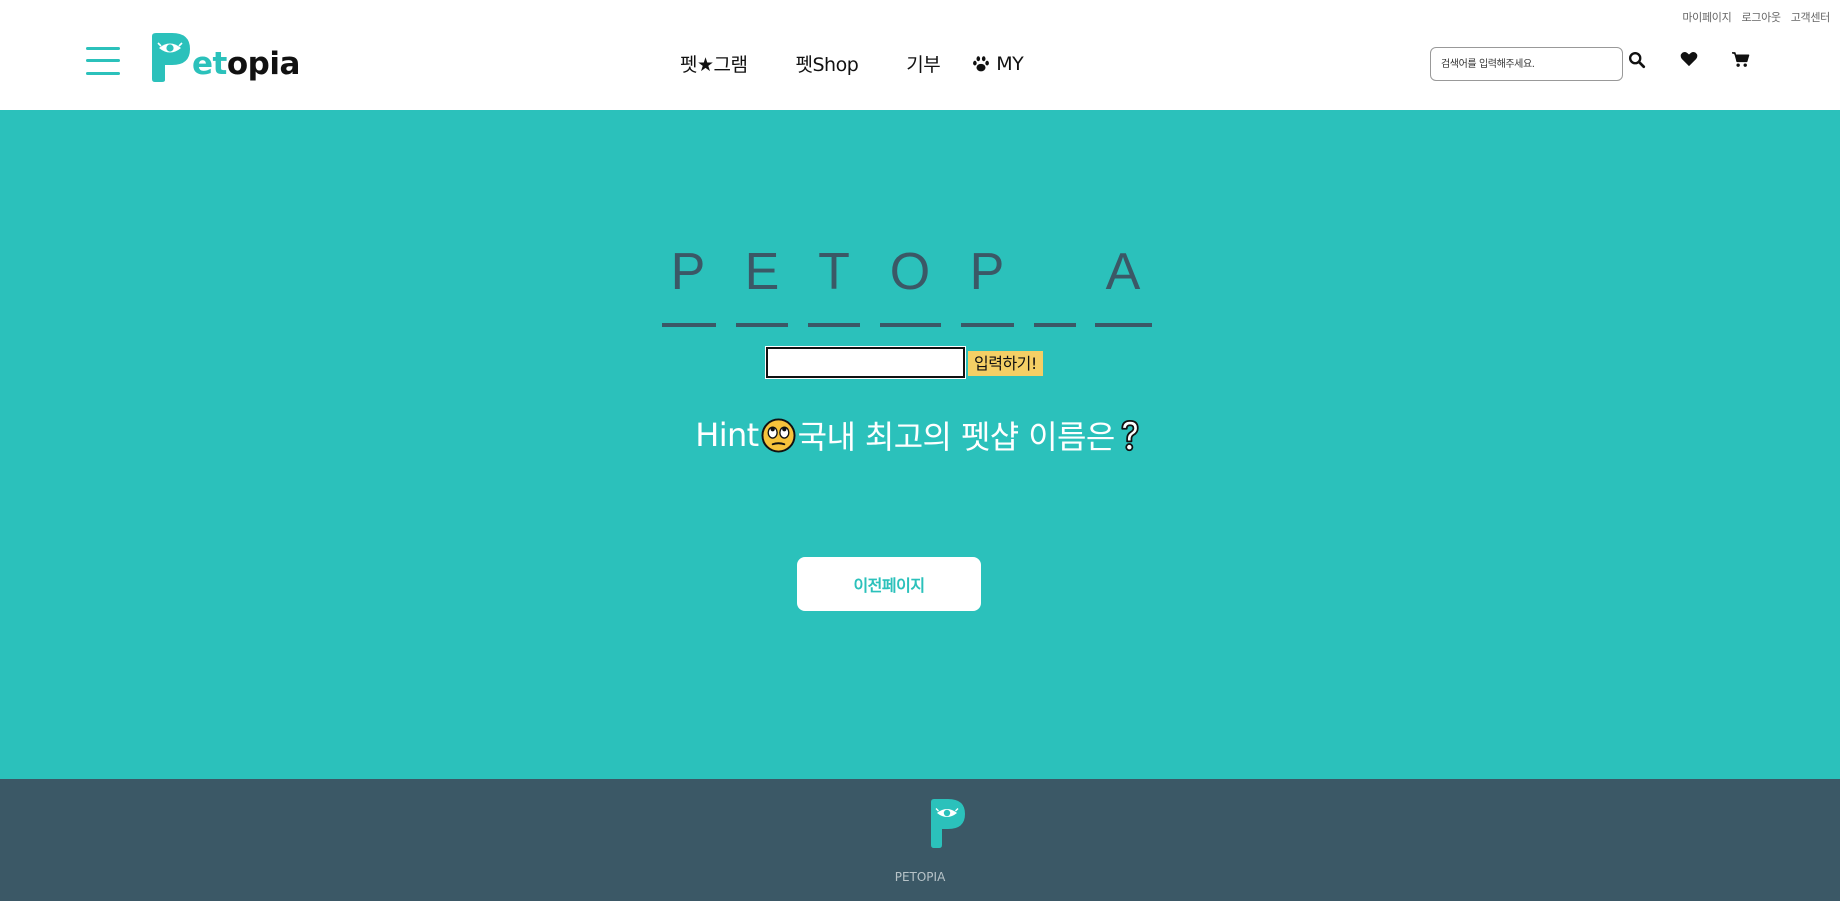 Image resolution: width=1840 pixels, height=901 pixels. Describe the element at coordinates (762, 272) in the screenshot. I see `letter-slot: E` at that location.